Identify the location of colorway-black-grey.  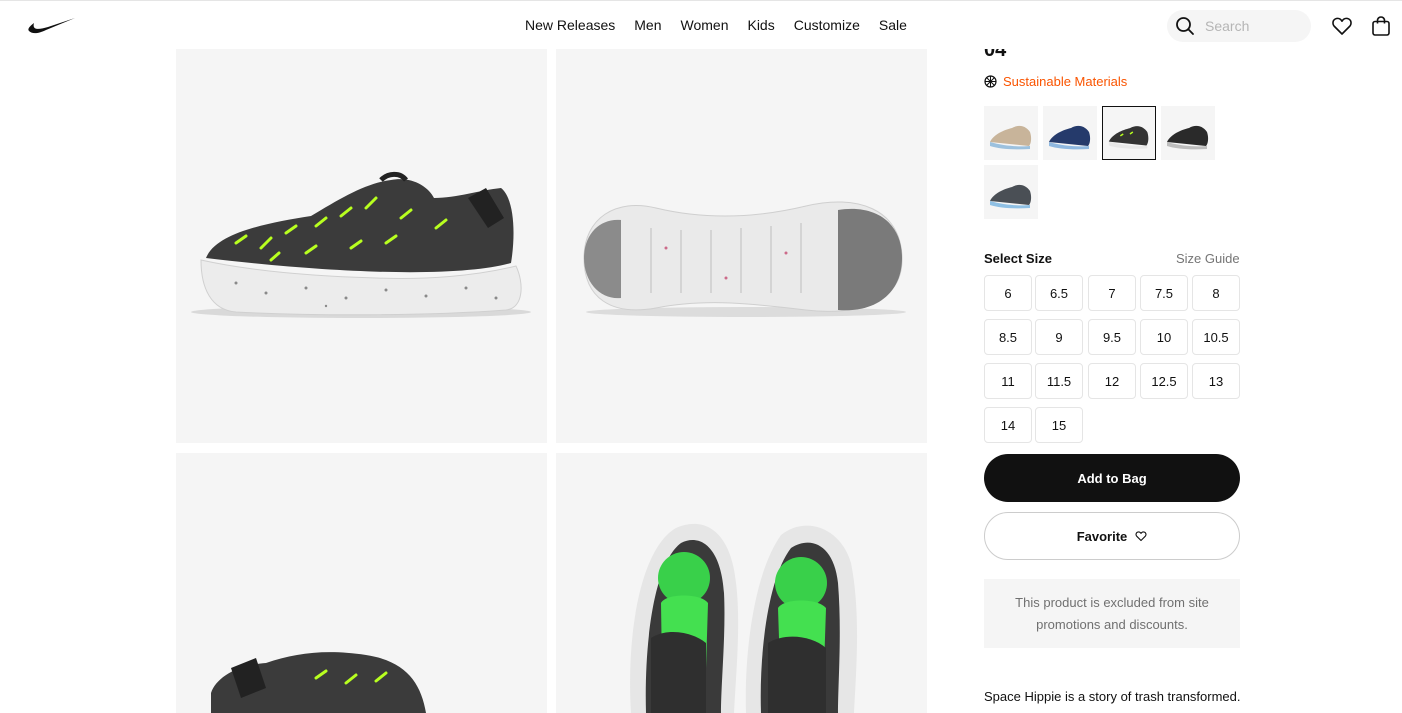
(1188, 133).